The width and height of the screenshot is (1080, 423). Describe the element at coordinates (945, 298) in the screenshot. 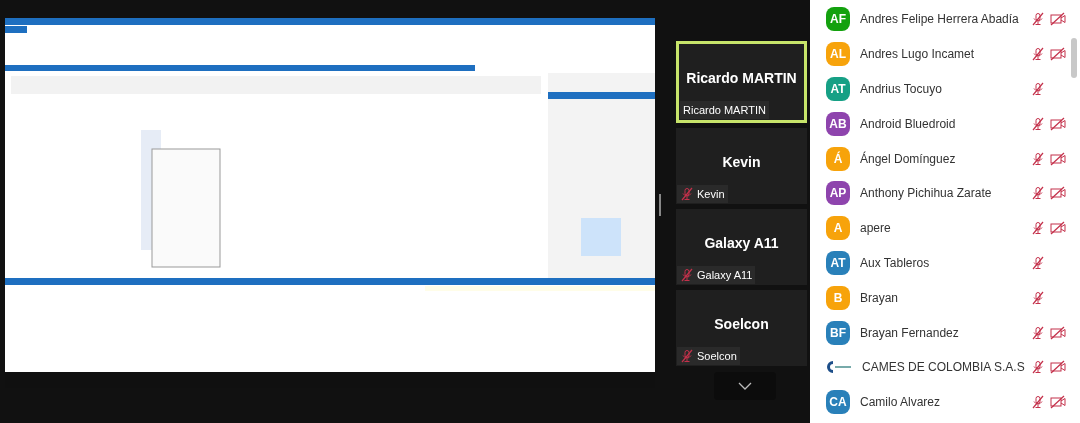

I see `participant-row: B Brayan` at that location.